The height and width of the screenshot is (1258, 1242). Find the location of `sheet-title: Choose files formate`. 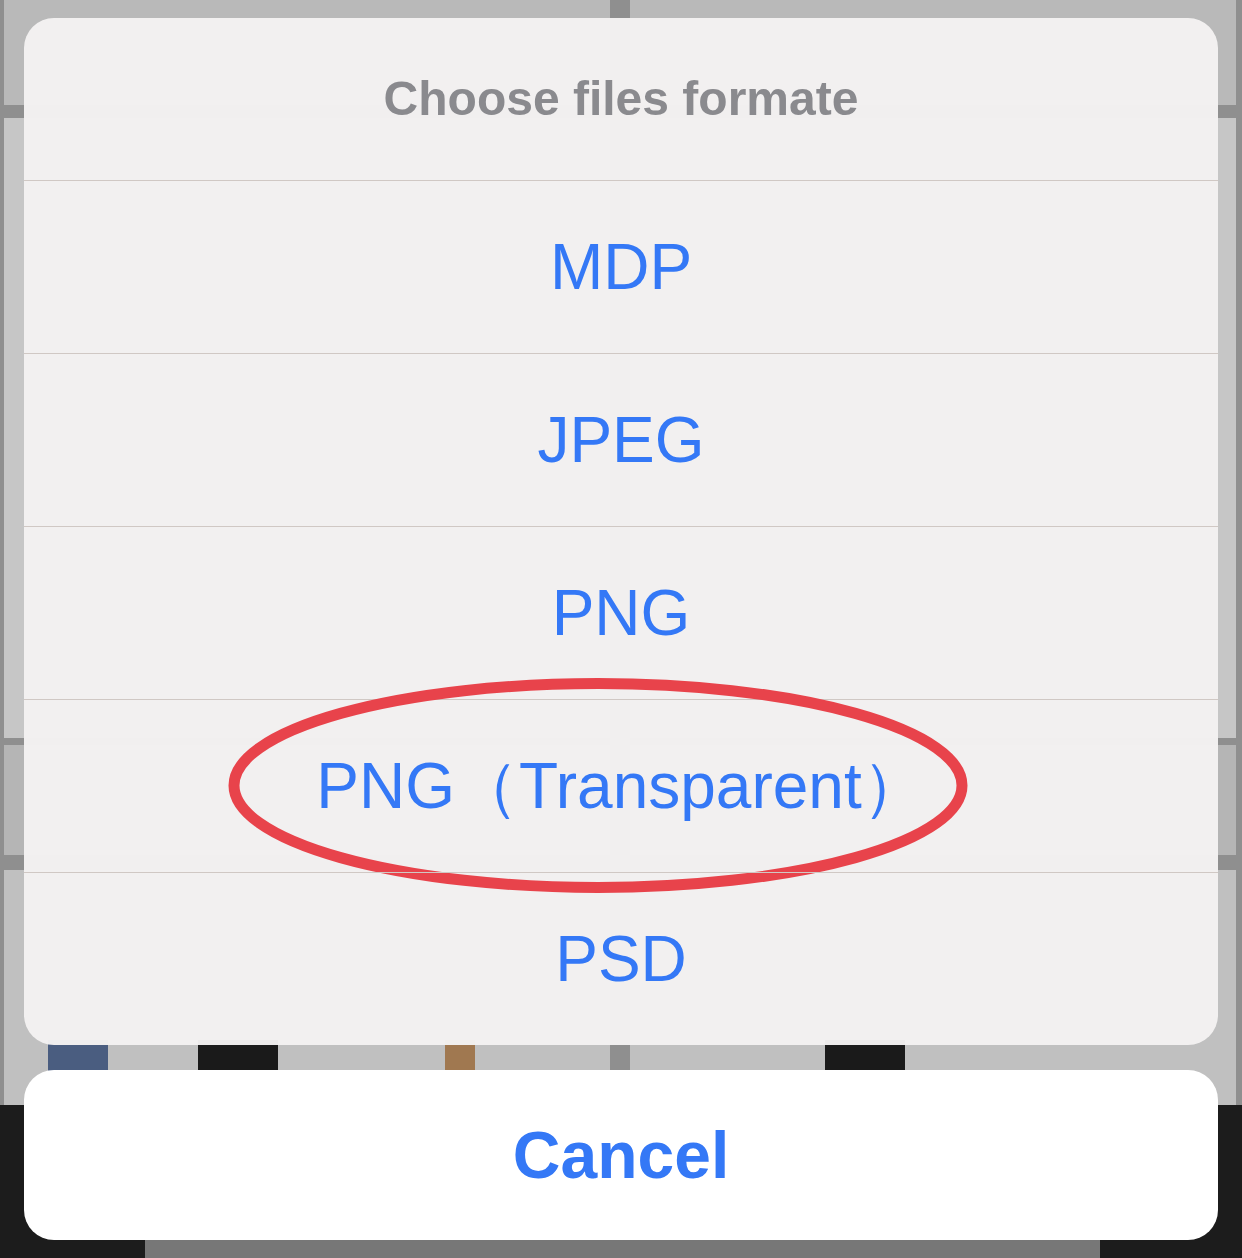

sheet-title: Choose files formate is located at coordinates (621, 98).